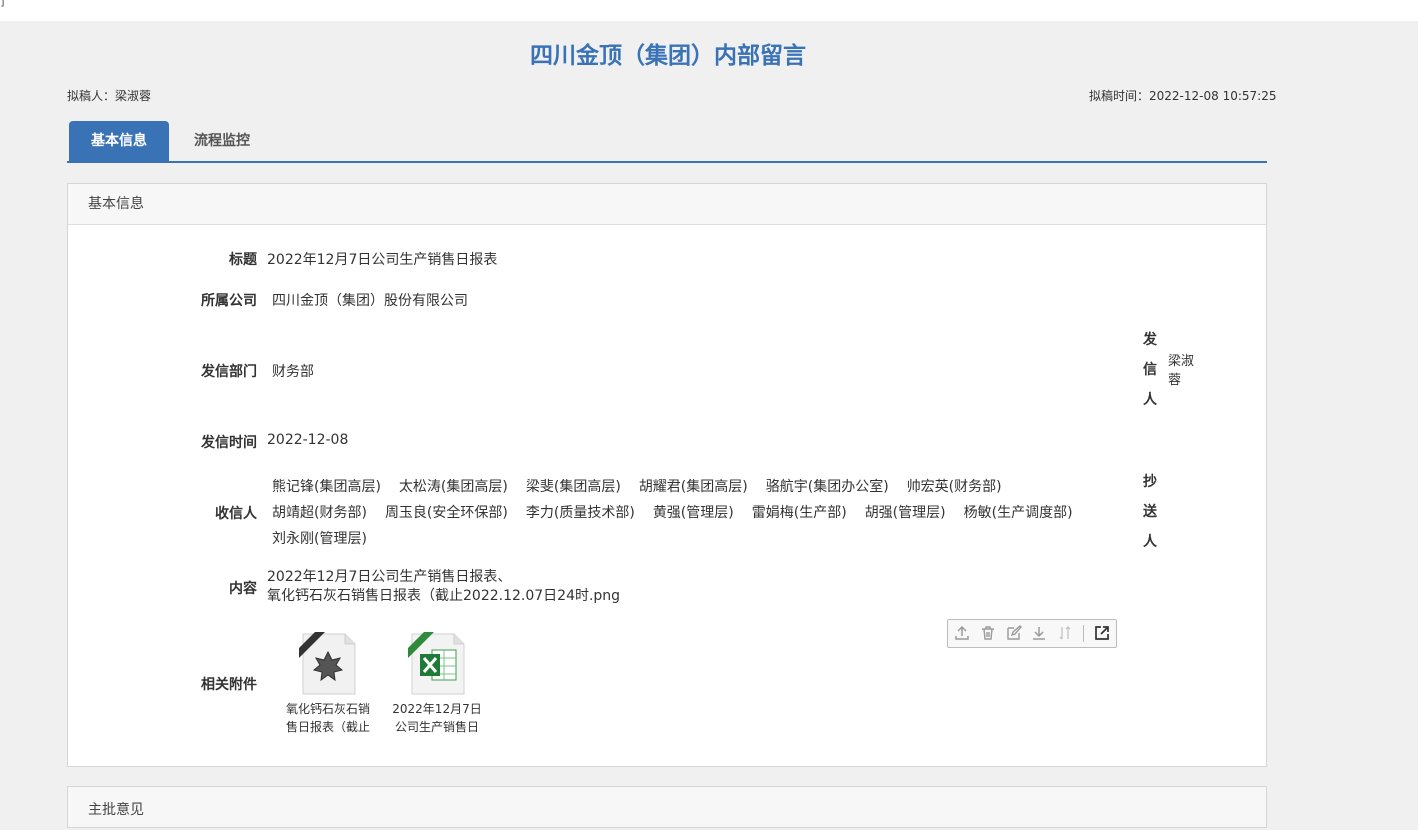 Image resolution: width=1418 pixels, height=830 pixels. Describe the element at coordinates (954, 487) in the screenshot. I see `recipient-item: 帅宏英(财务部)` at that location.